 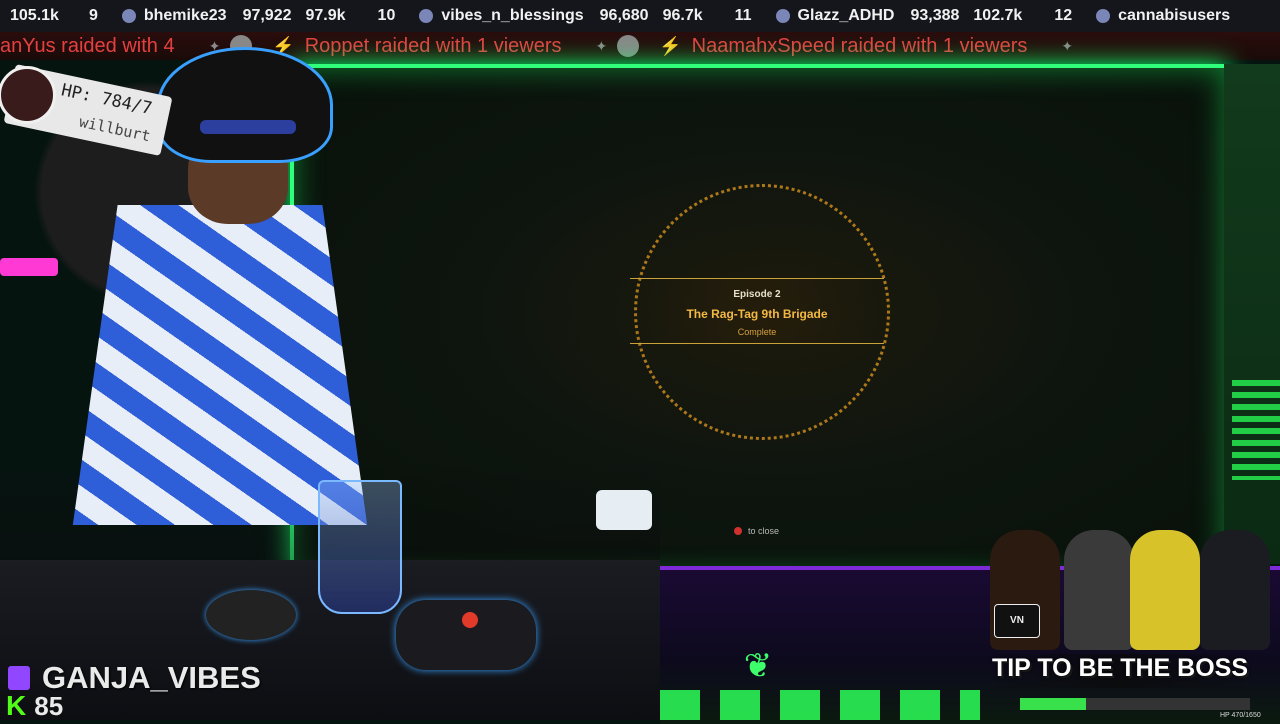 I want to click on twitch-icon, so click(x=19, y=678).